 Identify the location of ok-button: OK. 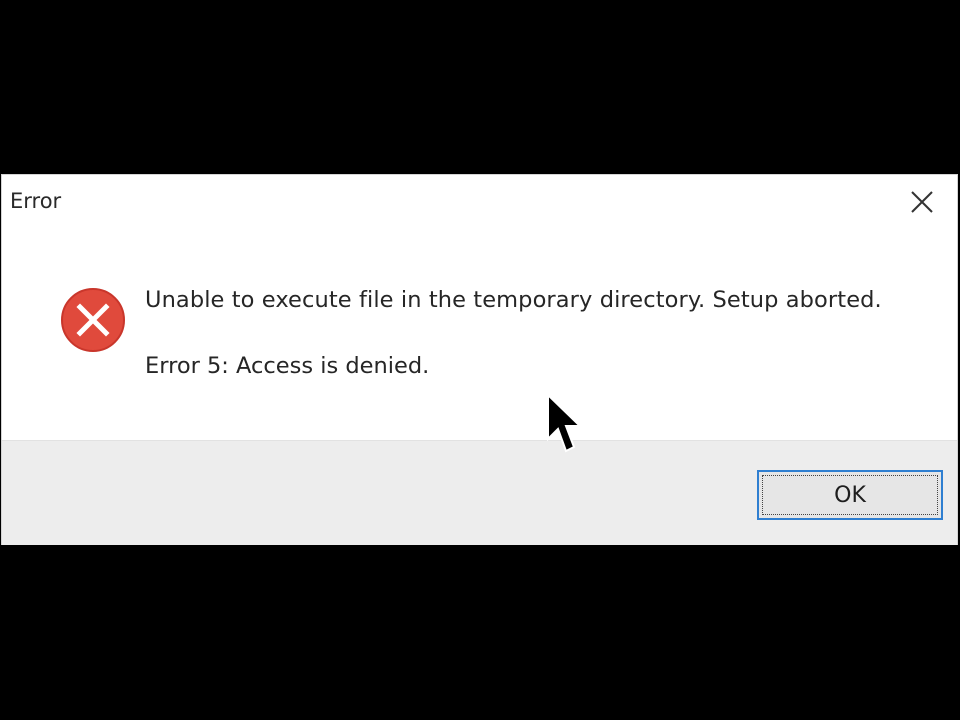
(850, 495).